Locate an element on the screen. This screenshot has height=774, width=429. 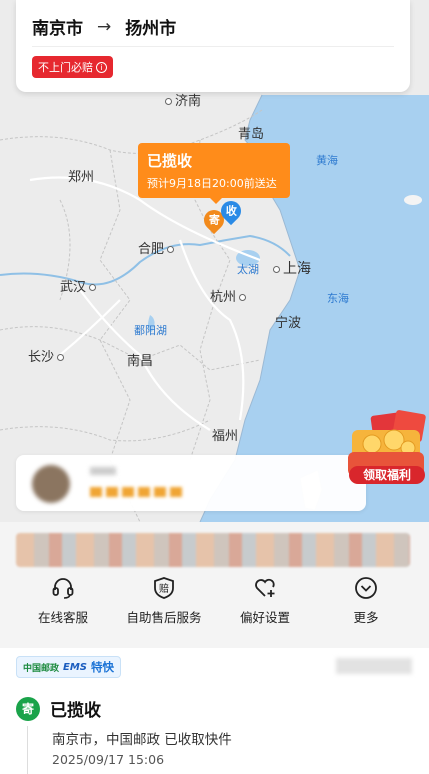
preference-settings-button: 偏好设置 is located at coordinates (265, 610).